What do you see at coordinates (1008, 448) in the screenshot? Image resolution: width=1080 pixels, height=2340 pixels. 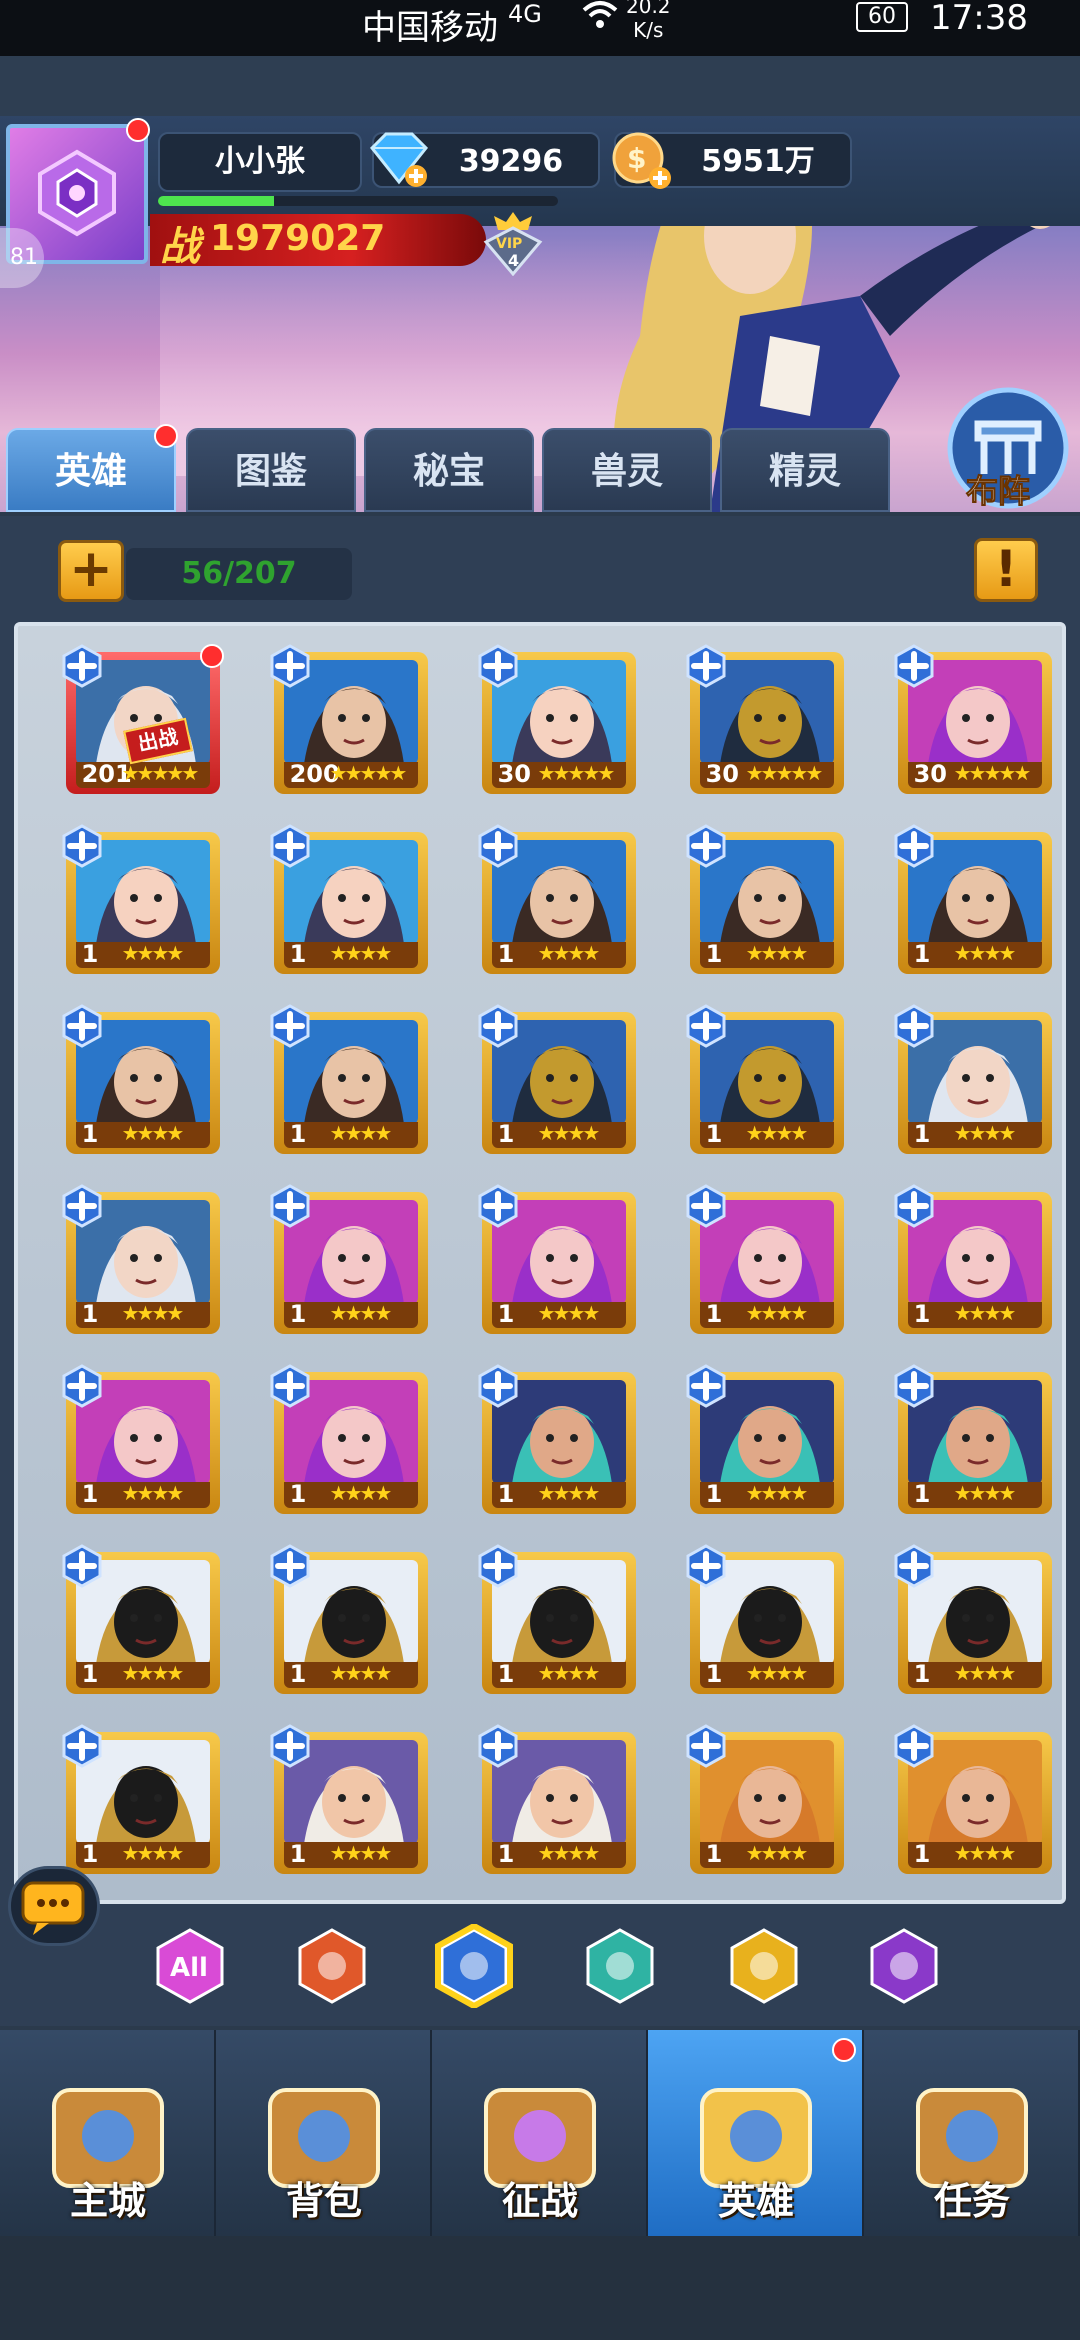 I see `formation-button: 布阵` at bounding box center [1008, 448].